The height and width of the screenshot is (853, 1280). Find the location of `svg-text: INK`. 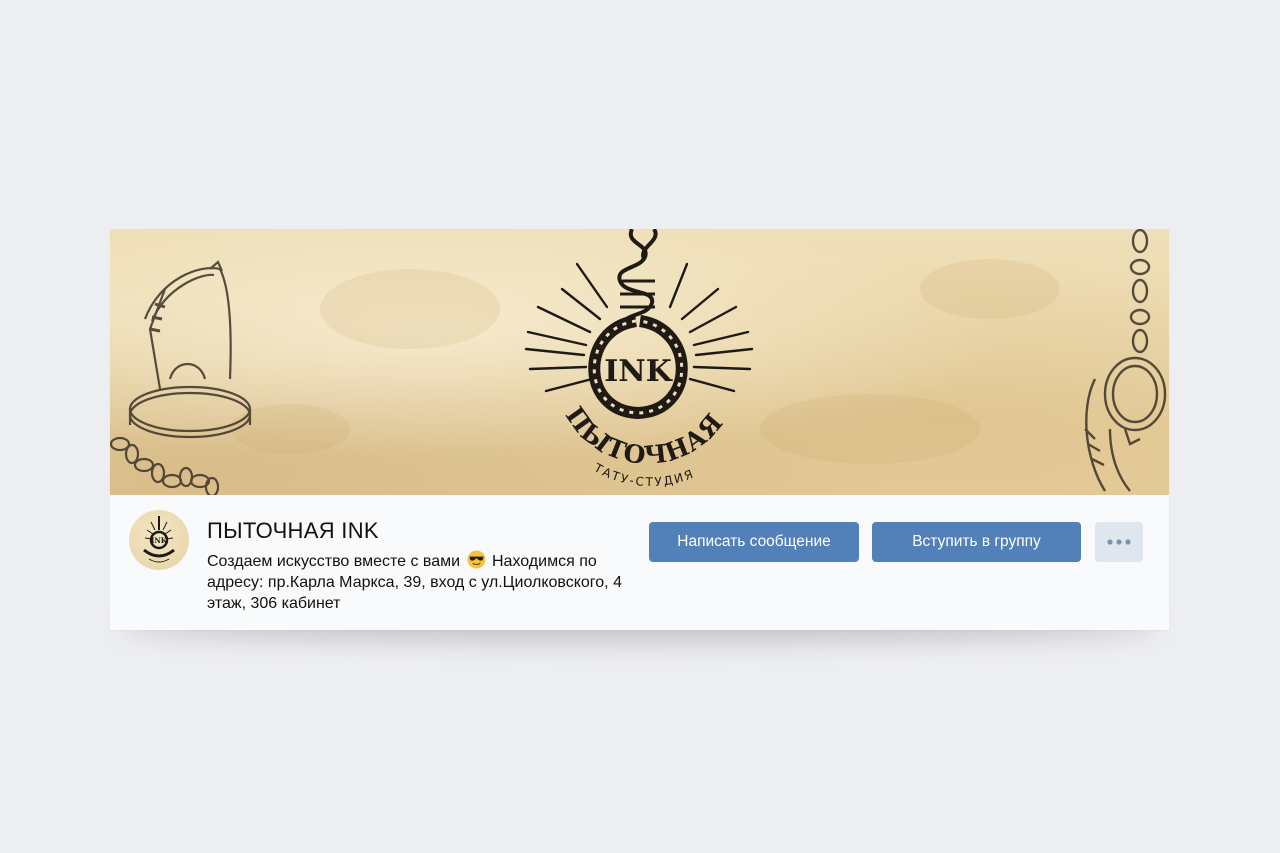

svg-text: INK is located at coordinates (159, 540).